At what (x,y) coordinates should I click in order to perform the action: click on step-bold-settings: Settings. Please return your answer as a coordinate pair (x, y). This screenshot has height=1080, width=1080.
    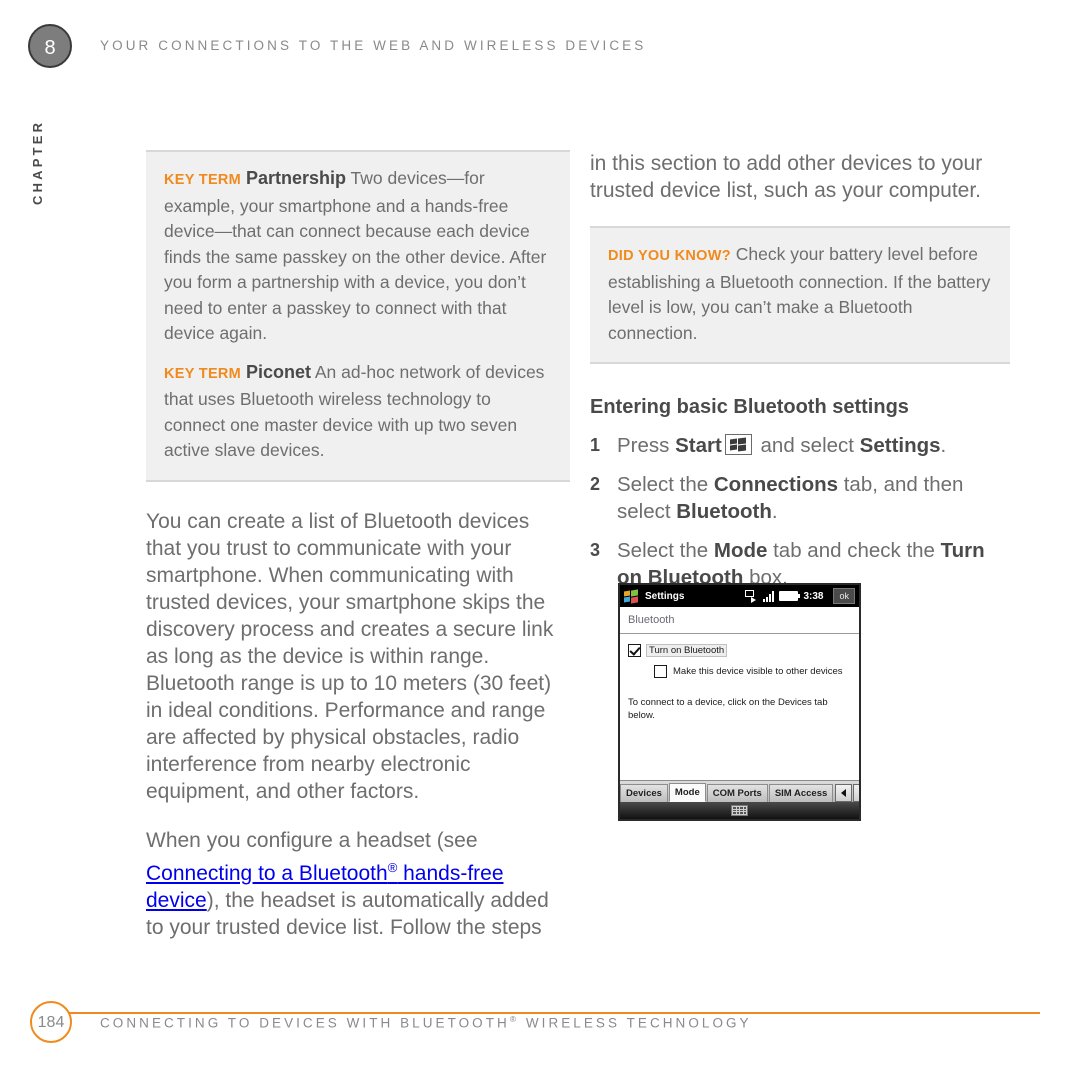
    Looking at the image, I should click on (900, 445).